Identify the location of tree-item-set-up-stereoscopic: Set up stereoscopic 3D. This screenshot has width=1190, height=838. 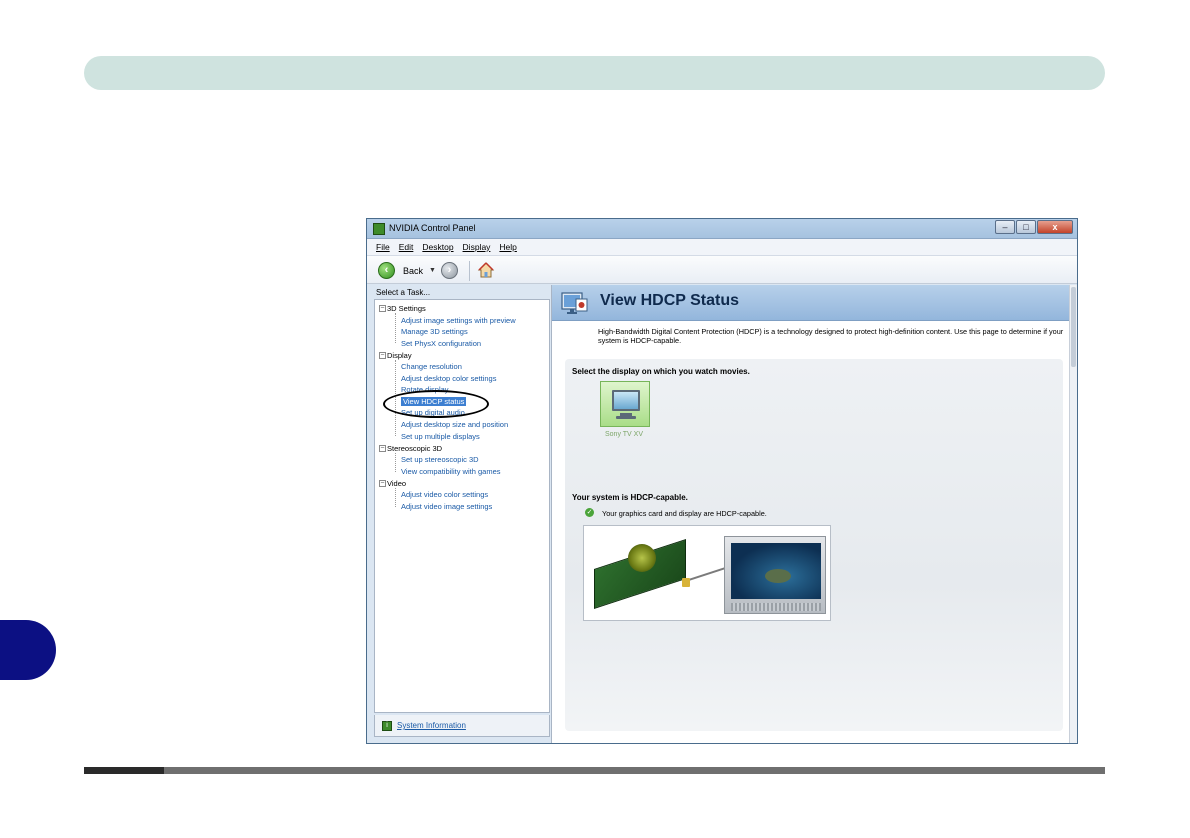
(440, 459).